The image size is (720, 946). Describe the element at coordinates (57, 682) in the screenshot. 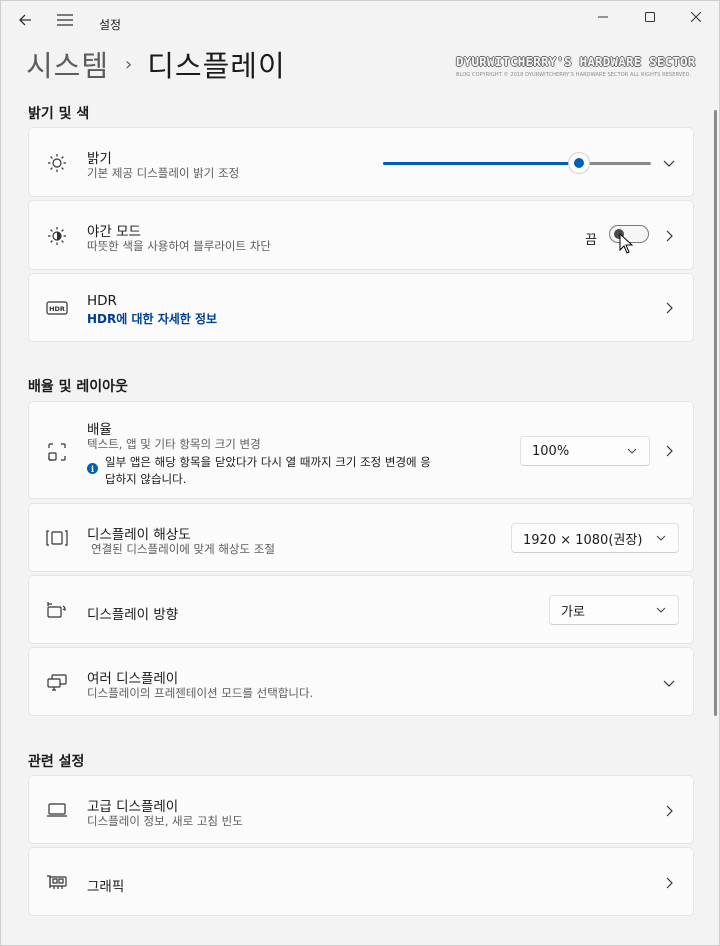

I see `multiple-displays-icon` at that location.